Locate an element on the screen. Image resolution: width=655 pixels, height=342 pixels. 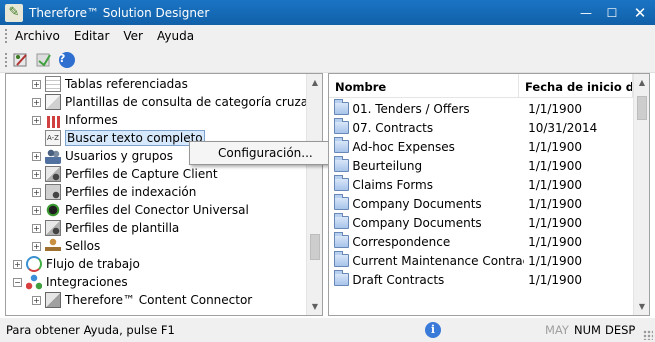
help-button: ? is located at coordinates (67, 60).